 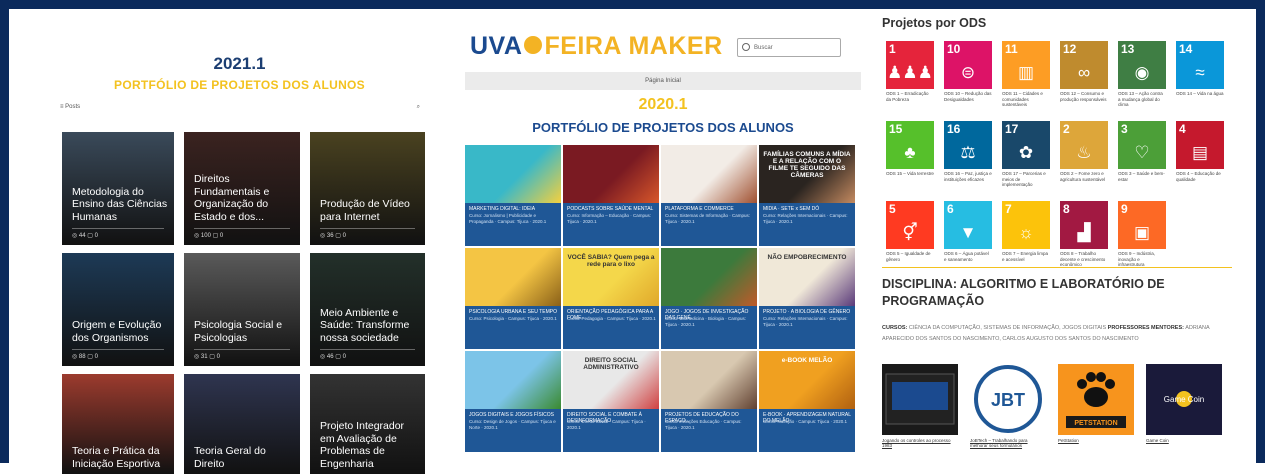 I want to click on ods-badge: 12 ∞, so click(x=1084, y=65).